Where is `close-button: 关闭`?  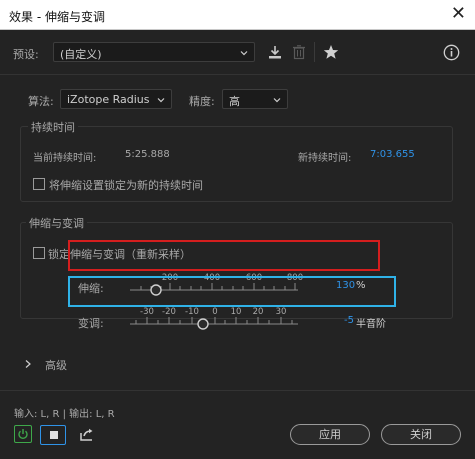
close-button: 关闭 is located at coordinates (421, 434).